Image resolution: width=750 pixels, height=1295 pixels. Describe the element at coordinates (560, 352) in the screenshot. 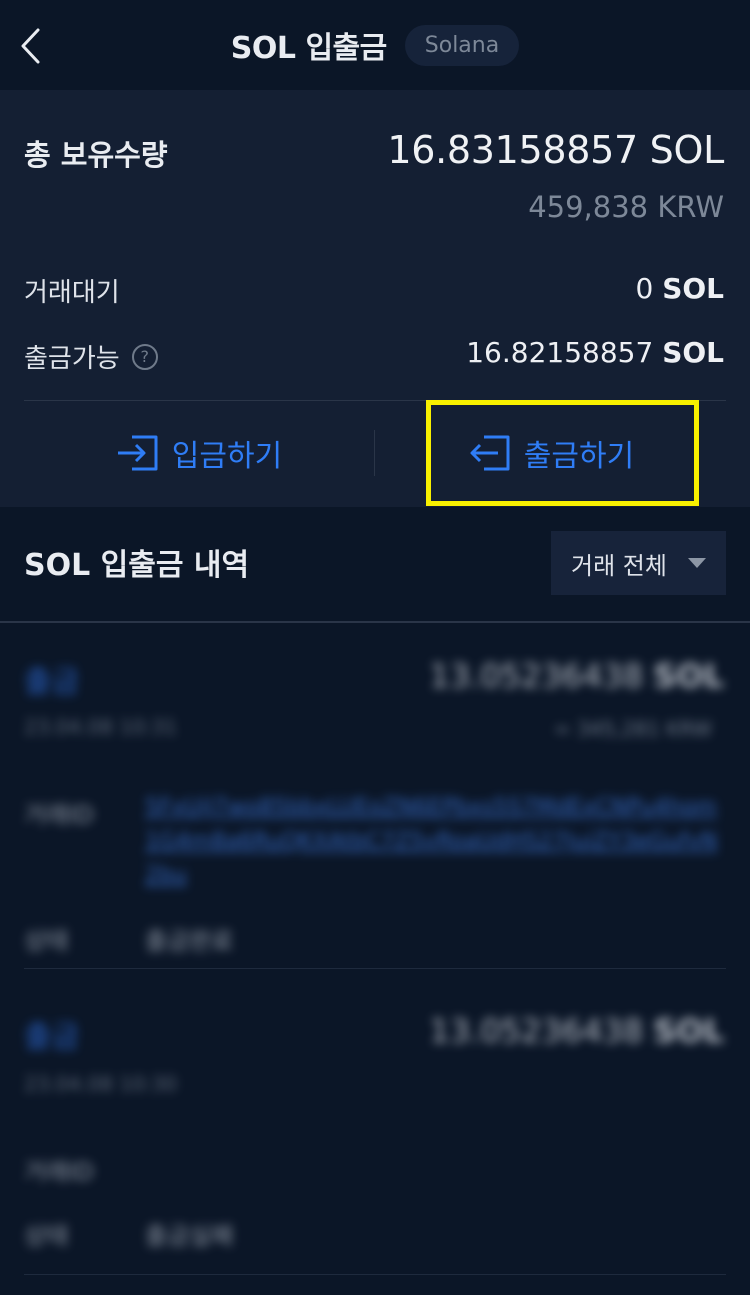

I see `withdrawable-amount: 16.82158857` at that location.